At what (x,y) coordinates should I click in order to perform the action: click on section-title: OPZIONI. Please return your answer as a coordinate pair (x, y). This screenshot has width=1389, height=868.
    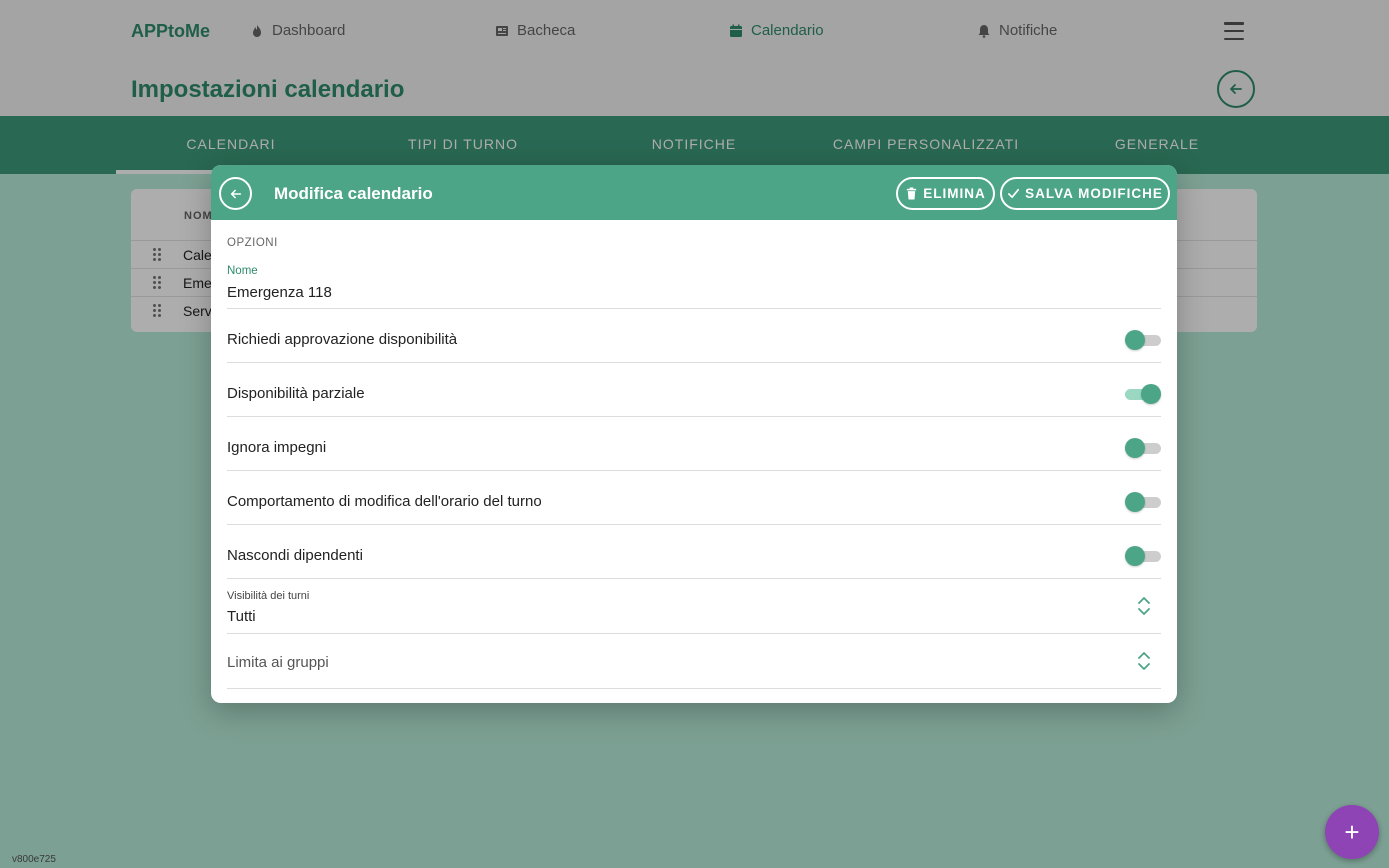
    Looking at the image, I should click on (252, 243).